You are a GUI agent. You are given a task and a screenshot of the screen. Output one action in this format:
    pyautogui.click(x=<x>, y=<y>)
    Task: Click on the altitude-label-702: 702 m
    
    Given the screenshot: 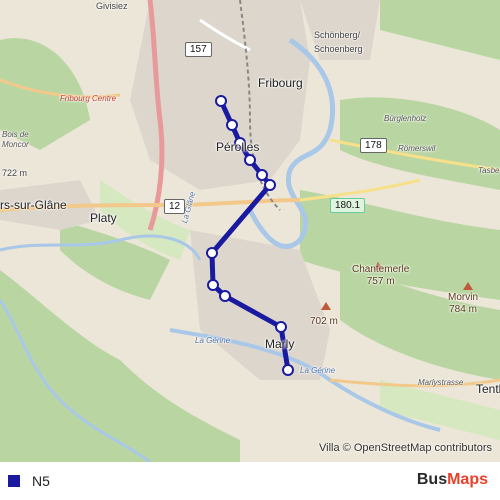 What is the action you would take?
    pyautogui.click(x=324, y=321)
    